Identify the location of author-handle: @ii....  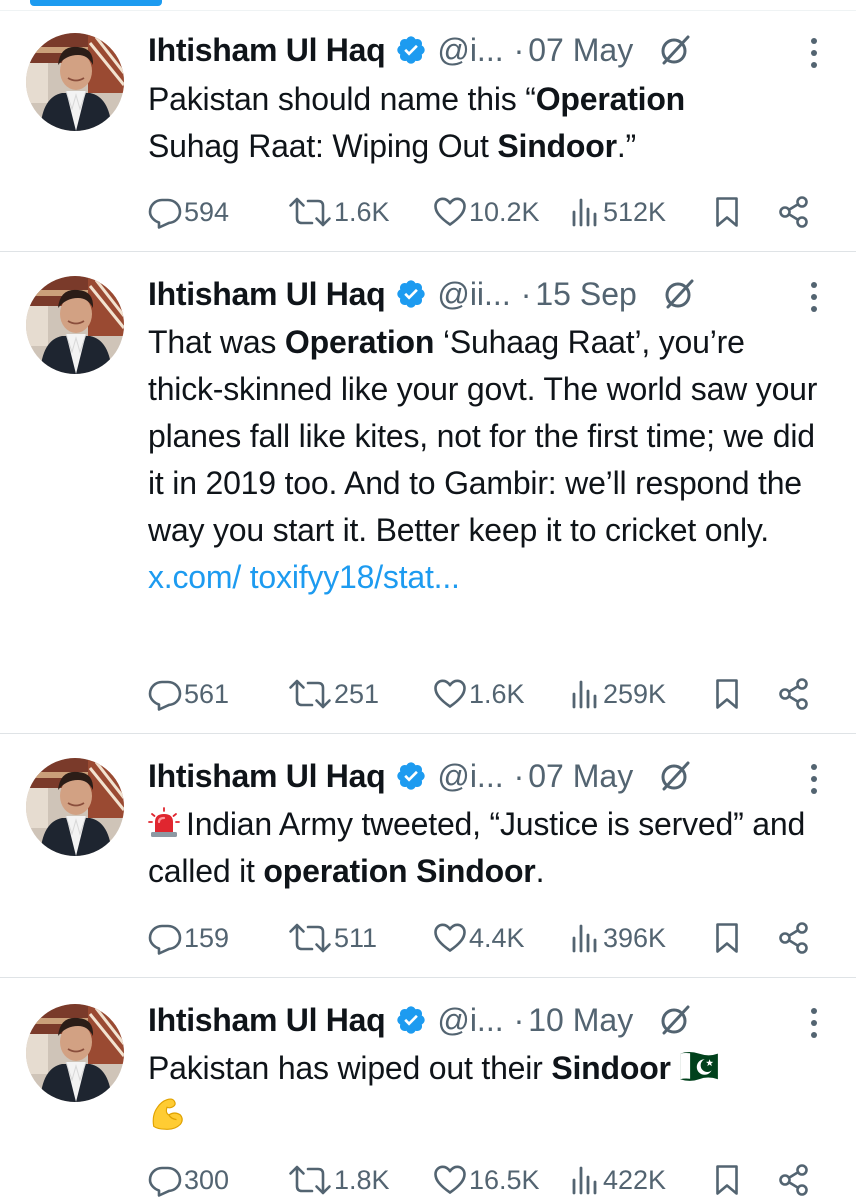
(473, 294).